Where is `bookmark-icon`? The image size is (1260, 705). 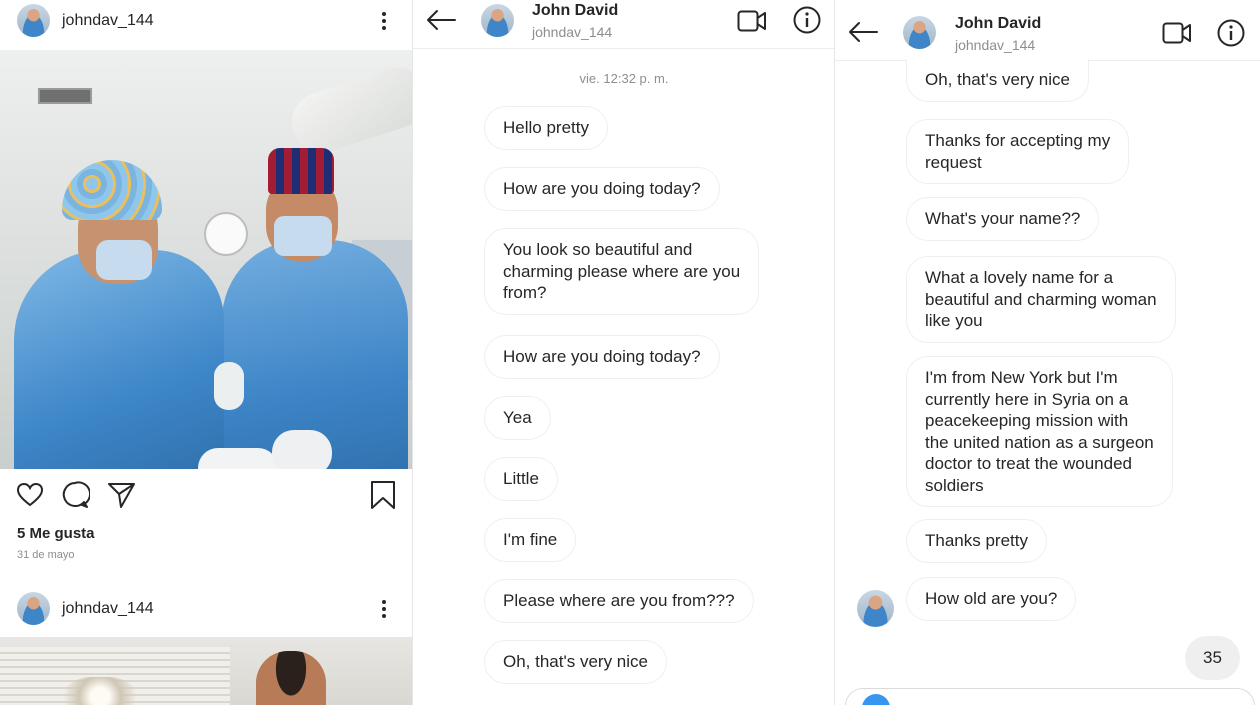
bookmark-icon is located at coordinates (383, 495).